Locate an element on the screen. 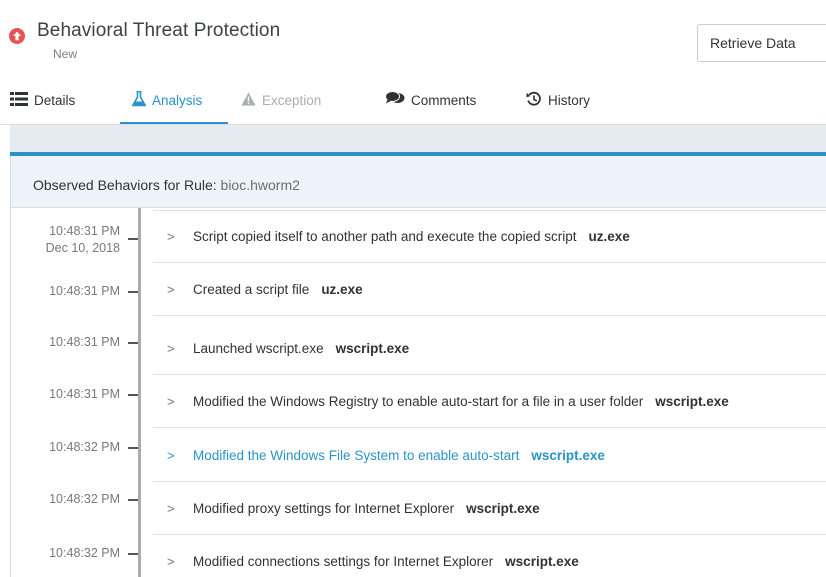  comments-icon is located at coordinates (395, 100).